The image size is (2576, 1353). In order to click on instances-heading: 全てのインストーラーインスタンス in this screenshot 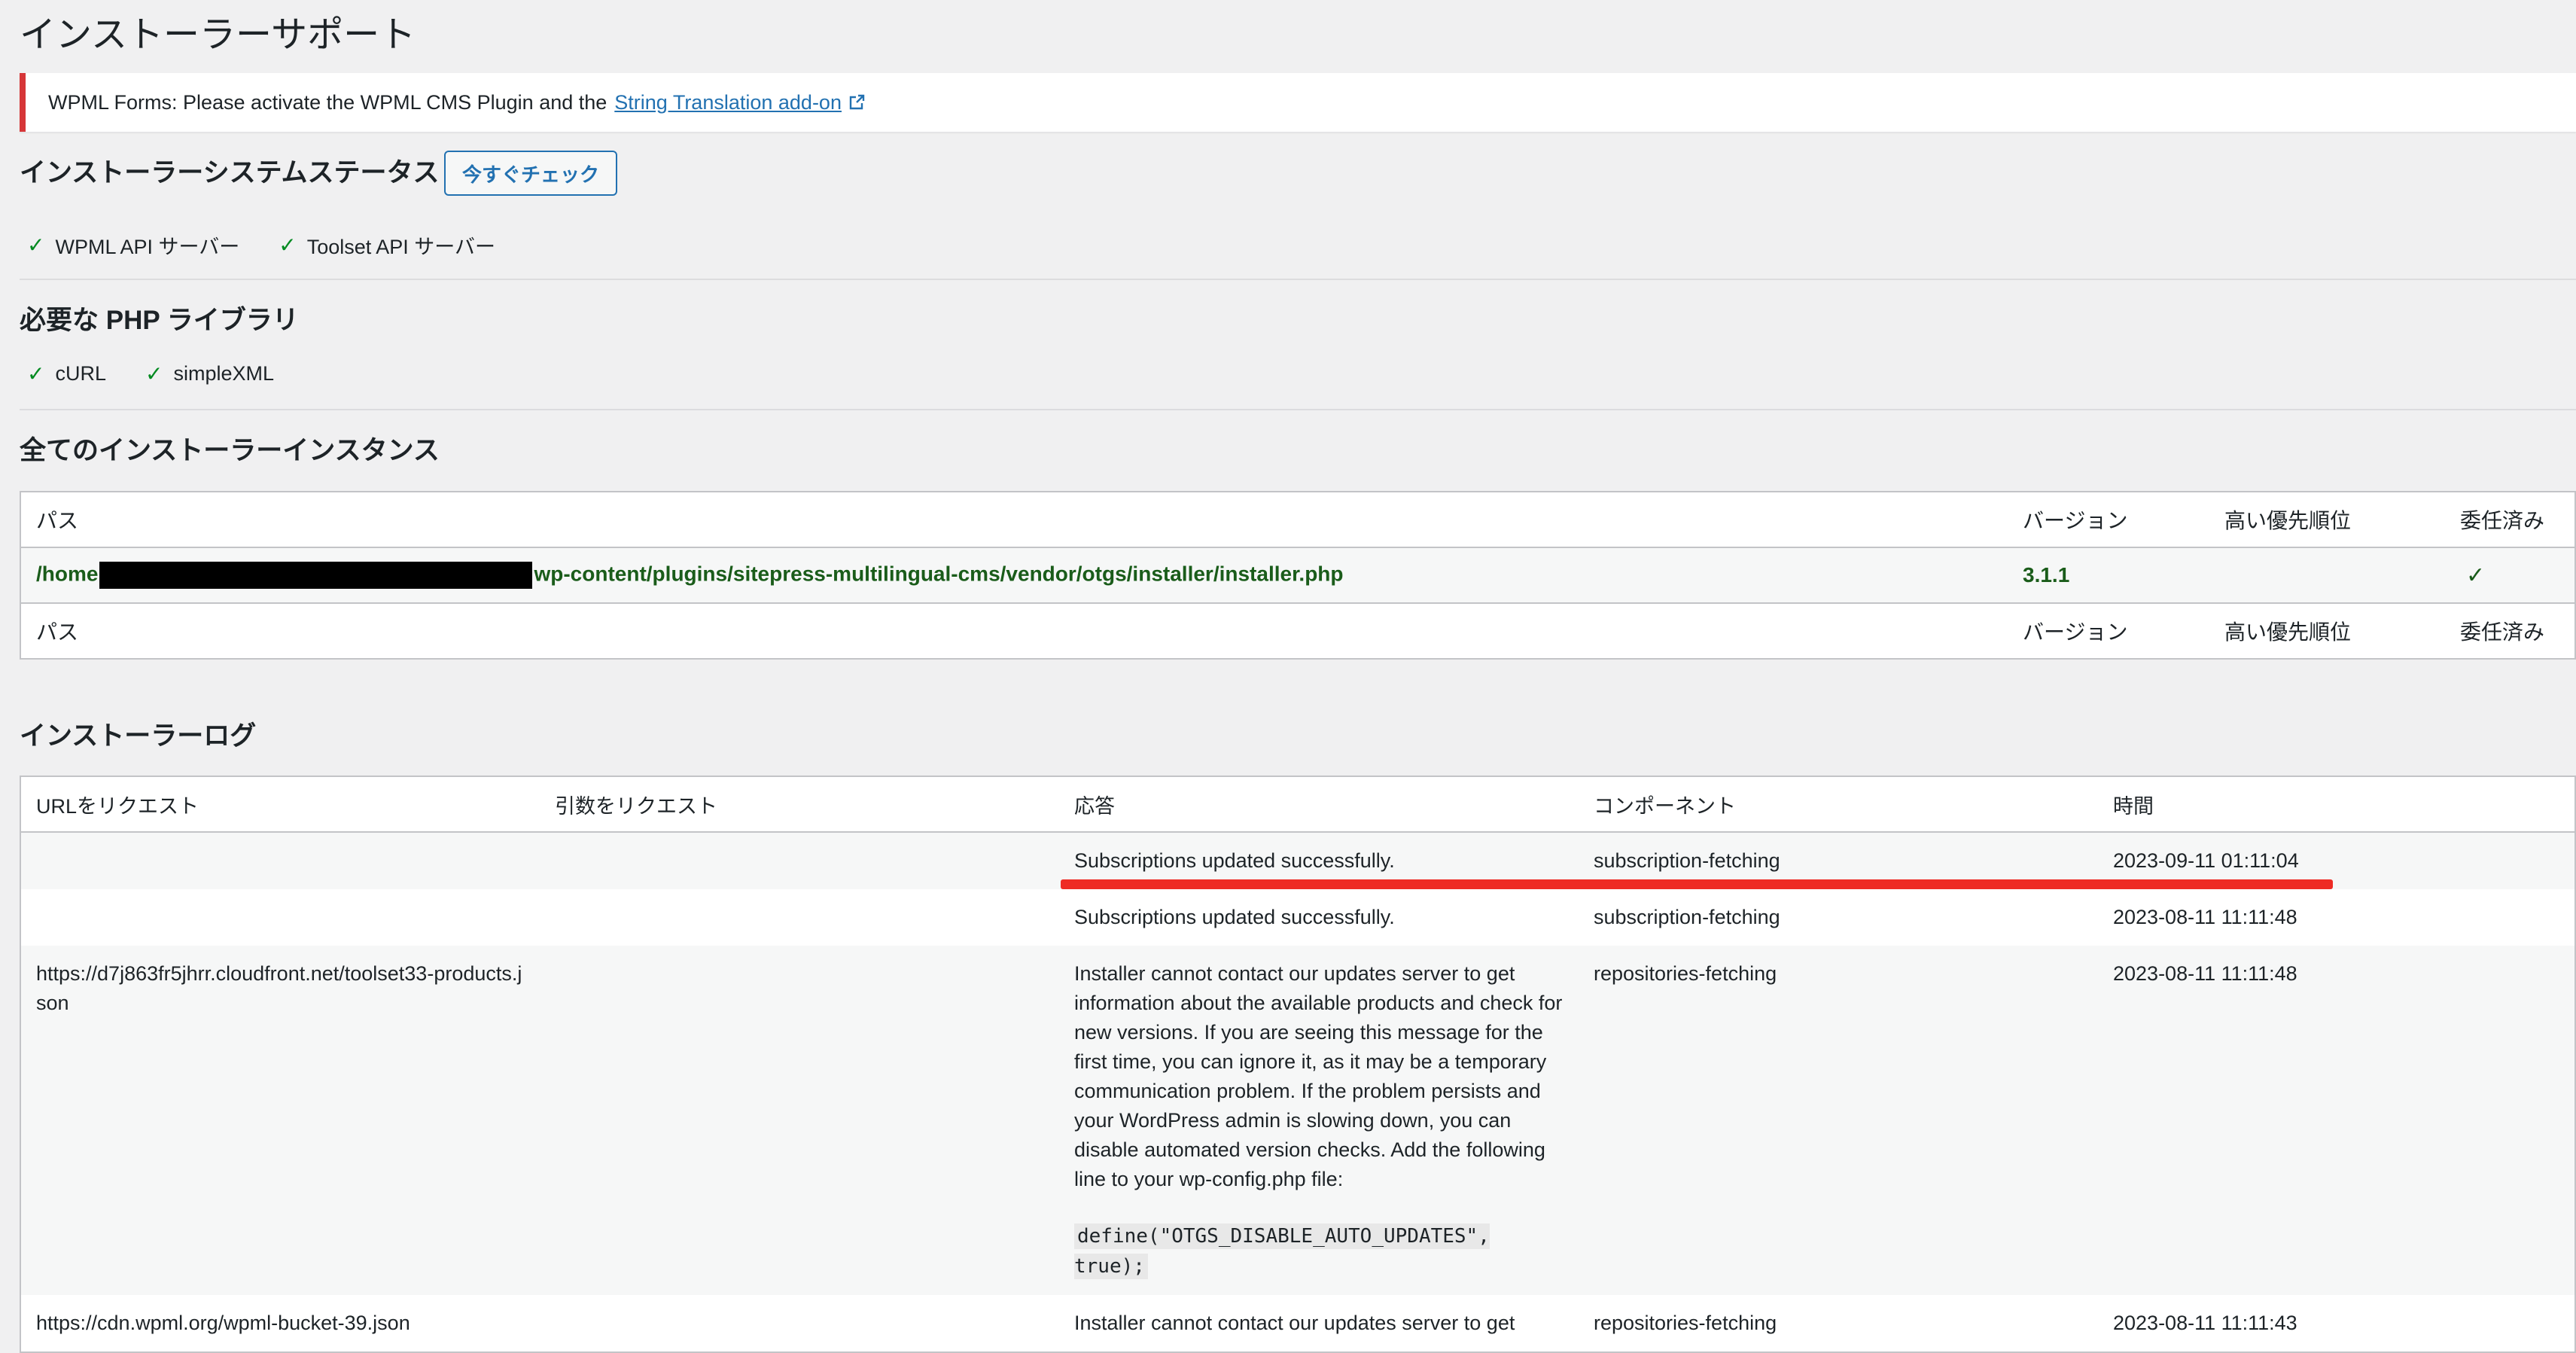, I will do `click(230, 450)`.